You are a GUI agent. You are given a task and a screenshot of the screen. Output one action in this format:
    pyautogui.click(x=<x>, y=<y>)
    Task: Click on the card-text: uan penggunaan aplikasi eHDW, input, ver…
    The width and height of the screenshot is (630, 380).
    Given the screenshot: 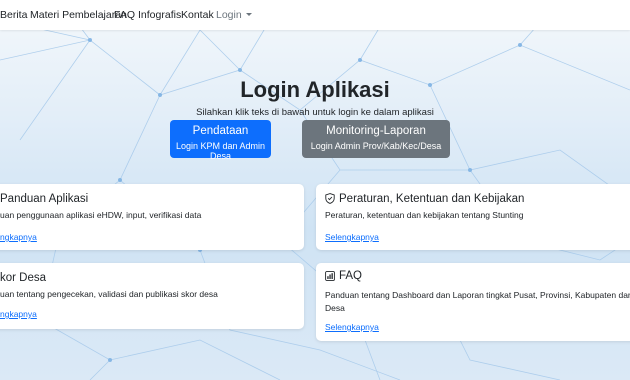 What is the action you would take?
    pyautogui.click(x=101, y=215)
    